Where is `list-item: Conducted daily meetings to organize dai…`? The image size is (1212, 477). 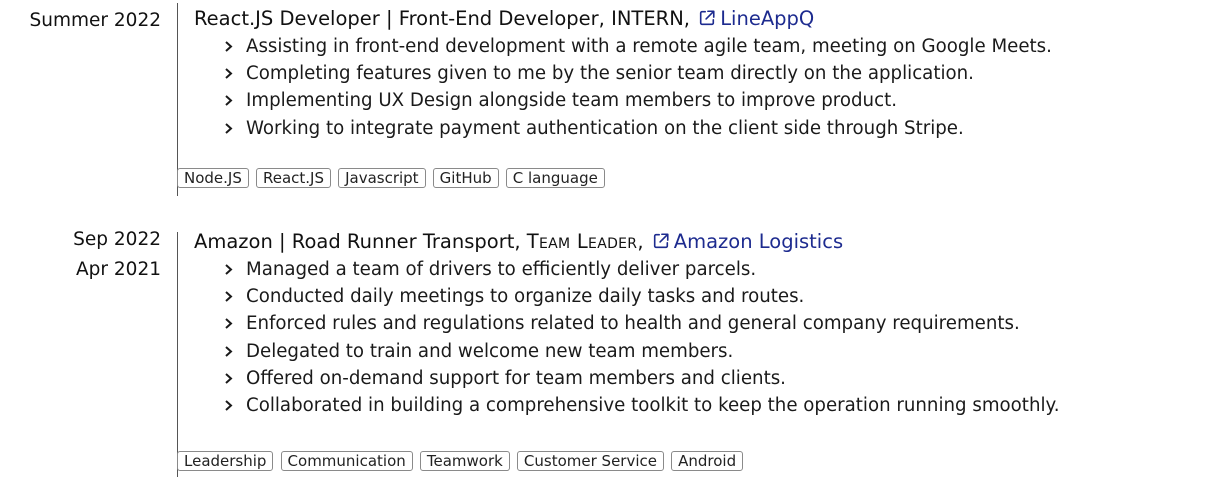
list-item: Conducted daily meetings to organize dai… is located at coordinates (703, 296).